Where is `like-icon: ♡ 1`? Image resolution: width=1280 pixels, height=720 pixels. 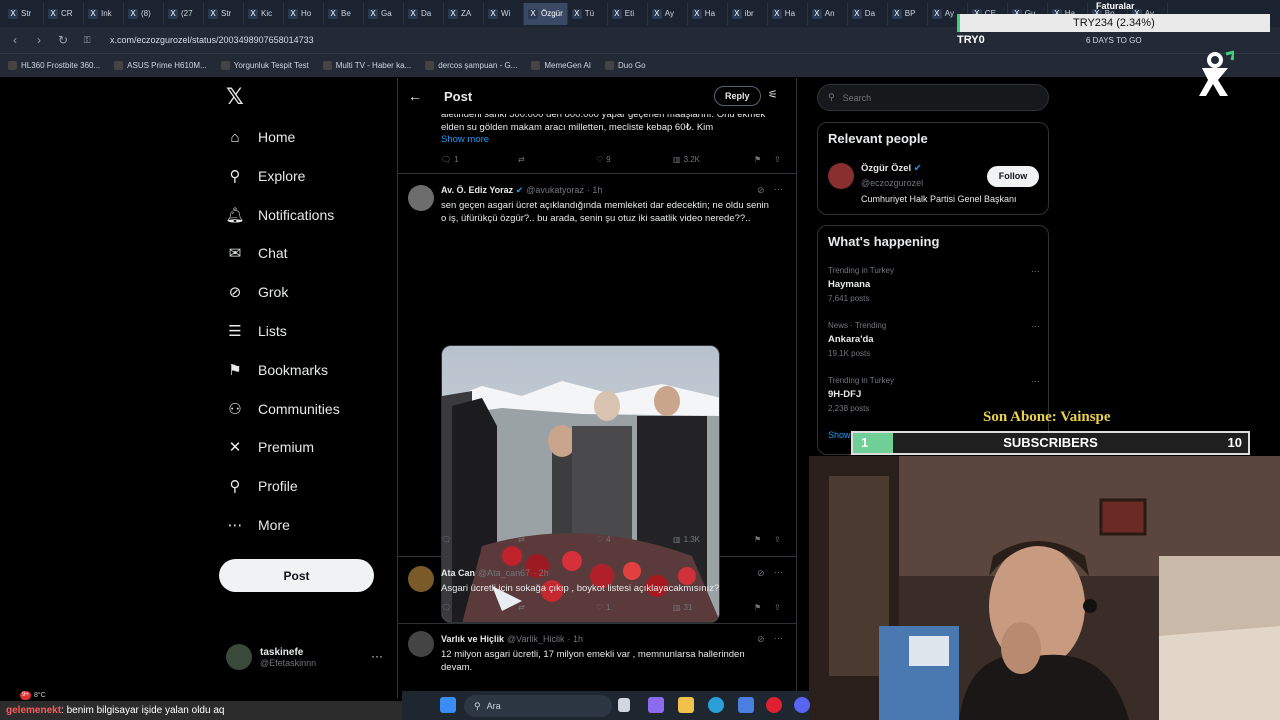
like-icon: ♡ 1 is located at coordinates (603, 607).